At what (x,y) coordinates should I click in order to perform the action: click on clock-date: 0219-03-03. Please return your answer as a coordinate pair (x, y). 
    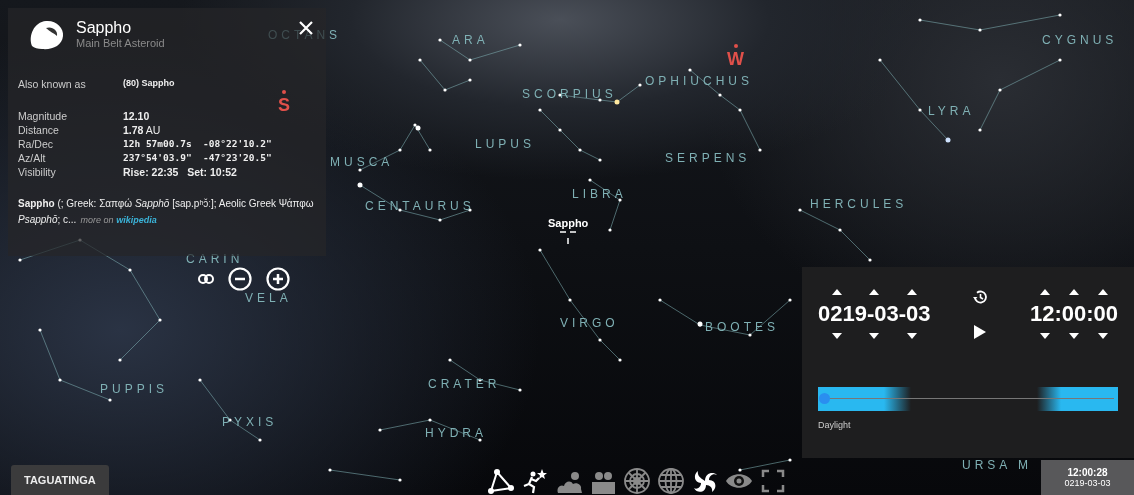
    Looking at the image, I should click on (1087, 483).